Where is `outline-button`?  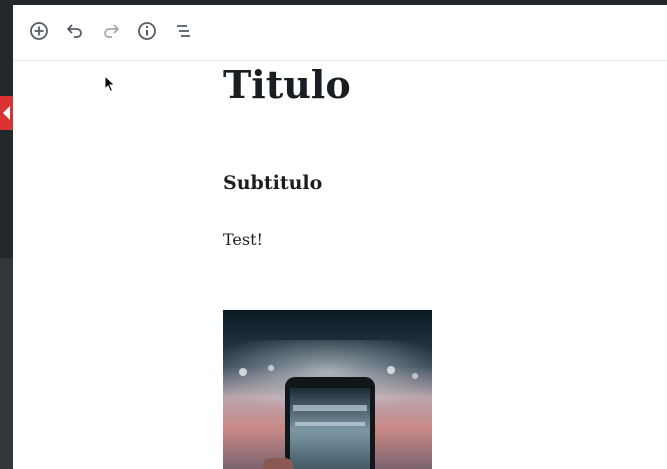 outline-button is located at coordinates (183, 31).